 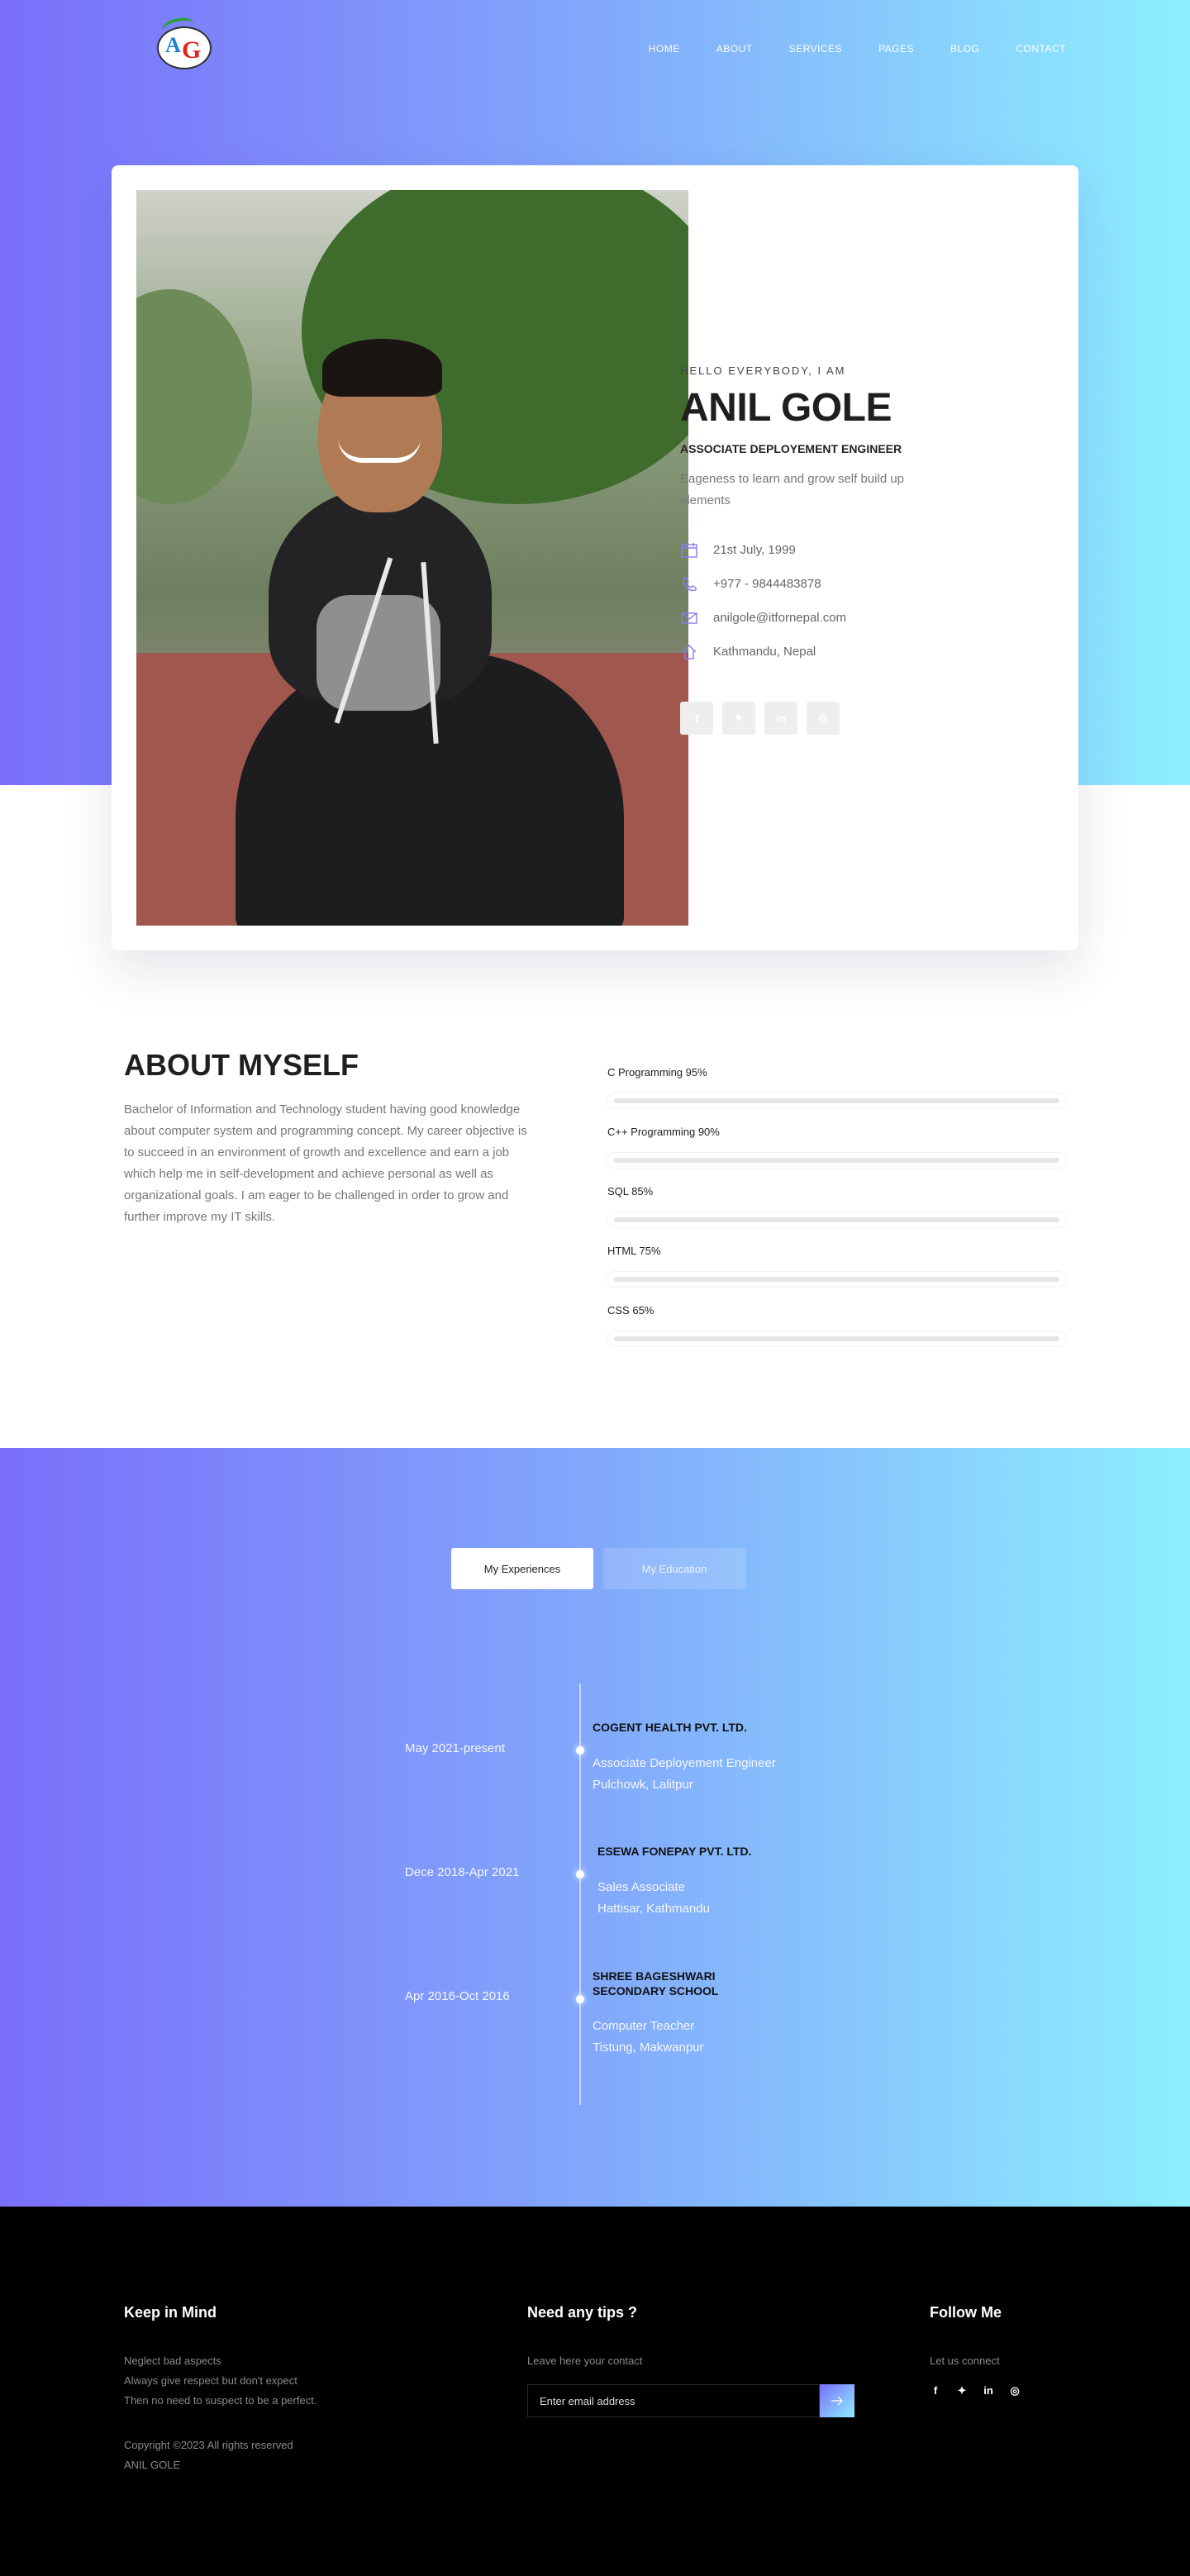 I want to click on info-birthdate: 21st July, 1999, so click(x=808, y=550).